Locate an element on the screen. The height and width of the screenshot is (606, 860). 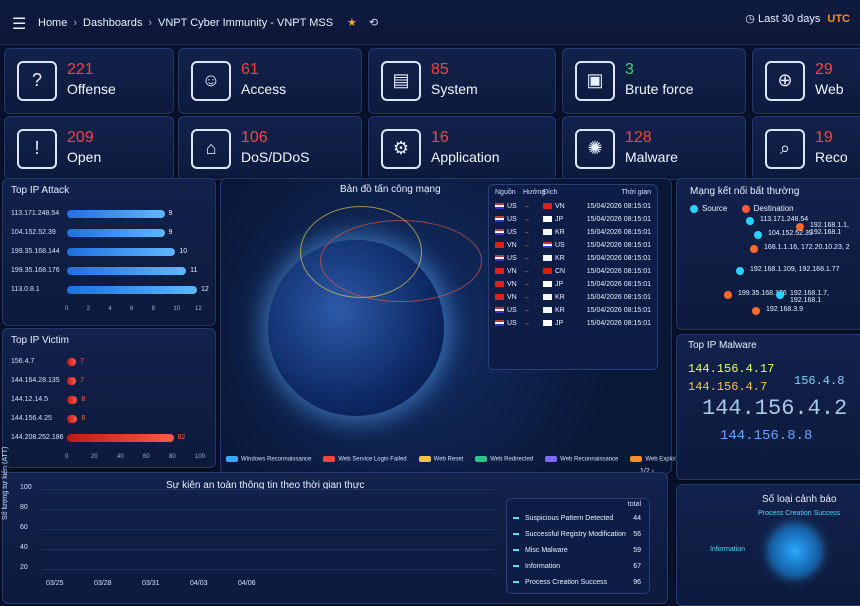
legend-item: Web Redirected is located at coordinates (504, 459).